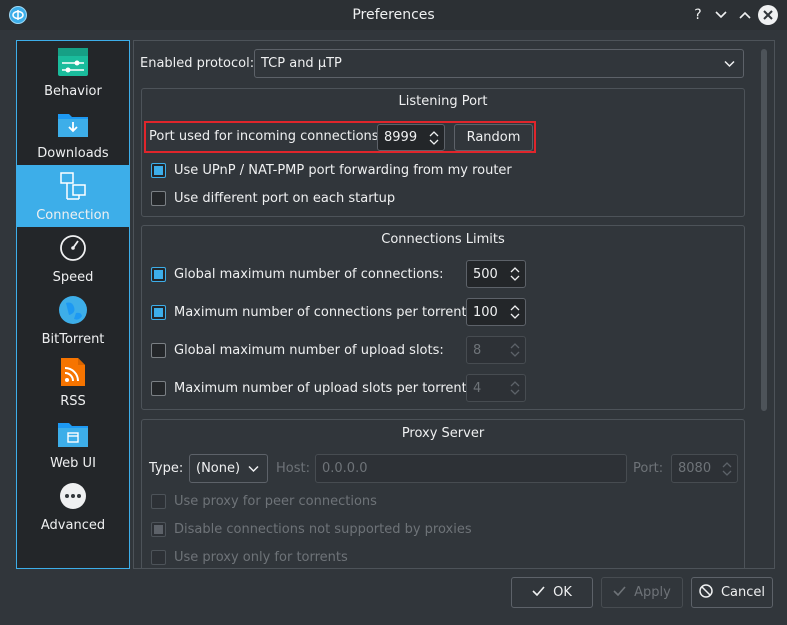 The image size is (787, 625). Describe the element at coordinates (73, 401) in the screenshot. I see `sidebar-item-label: RSS` at that location.